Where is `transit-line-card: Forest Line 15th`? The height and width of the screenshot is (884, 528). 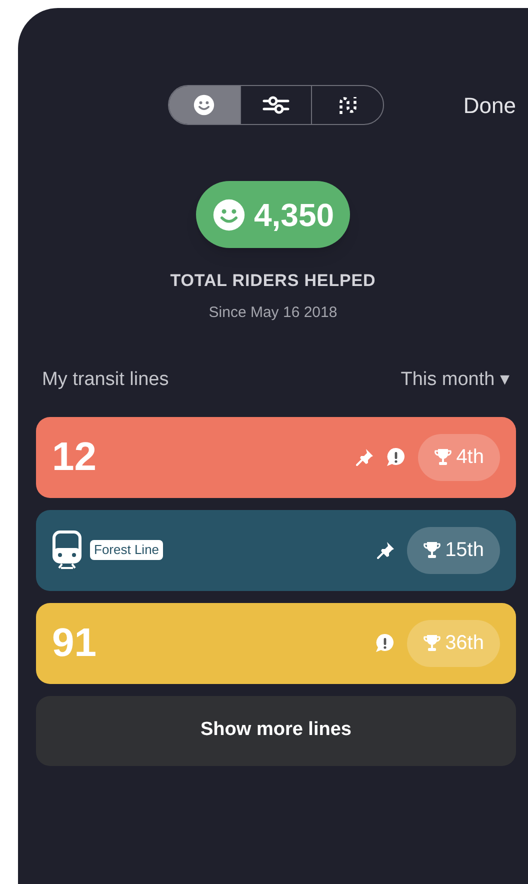 transit-line-card: Forest Line 15th is located at coordinates (276, 550).